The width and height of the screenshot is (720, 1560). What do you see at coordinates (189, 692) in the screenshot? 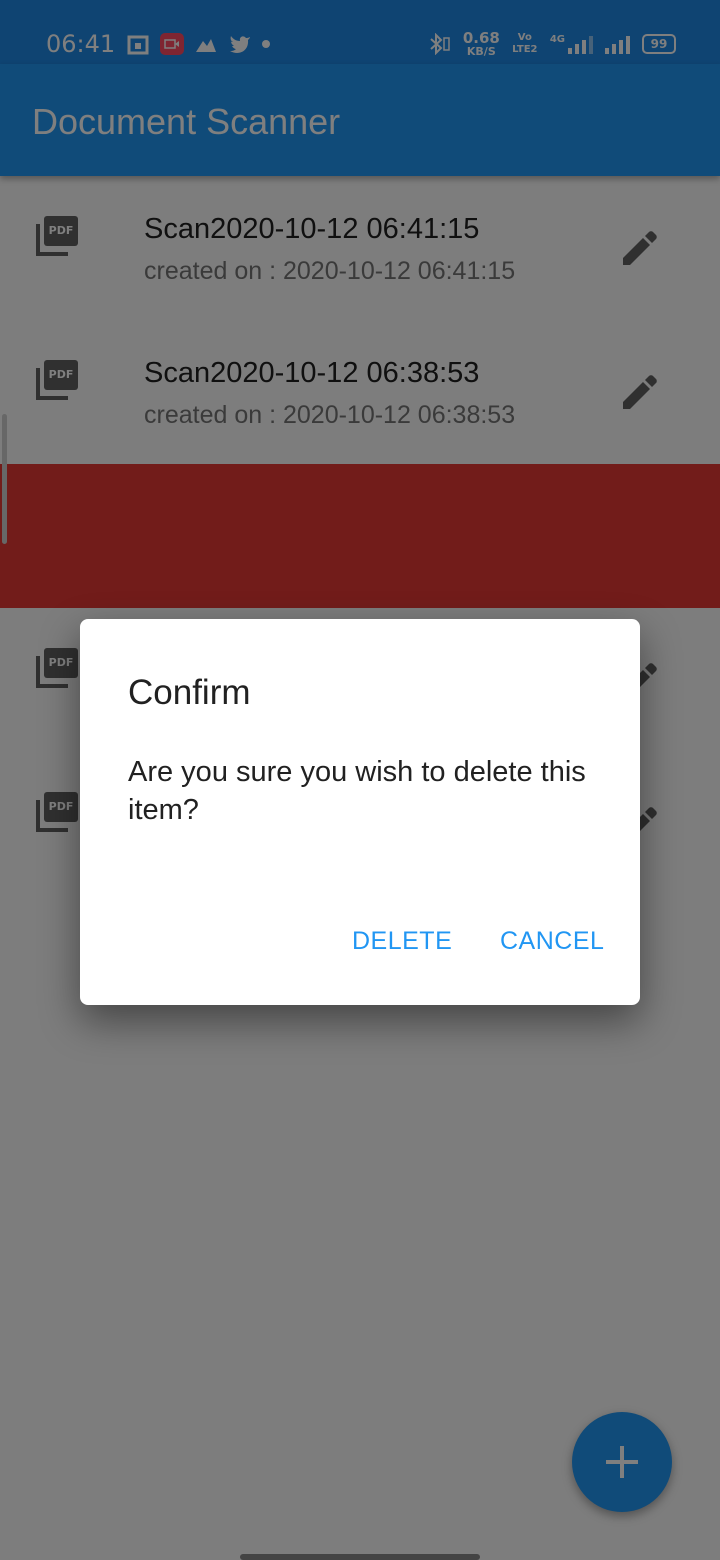
I see `dialog-title: Confirm` at bounding box center [189, 692].